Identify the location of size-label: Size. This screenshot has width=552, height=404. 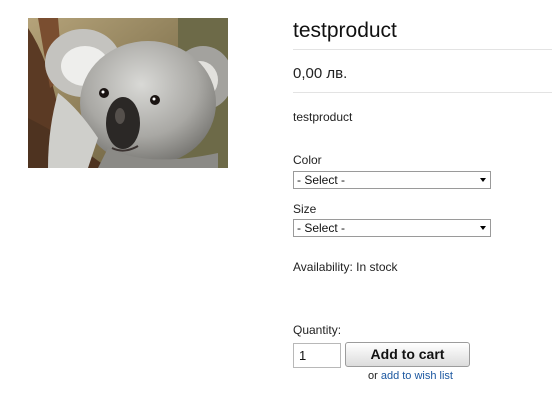
(305, 209).